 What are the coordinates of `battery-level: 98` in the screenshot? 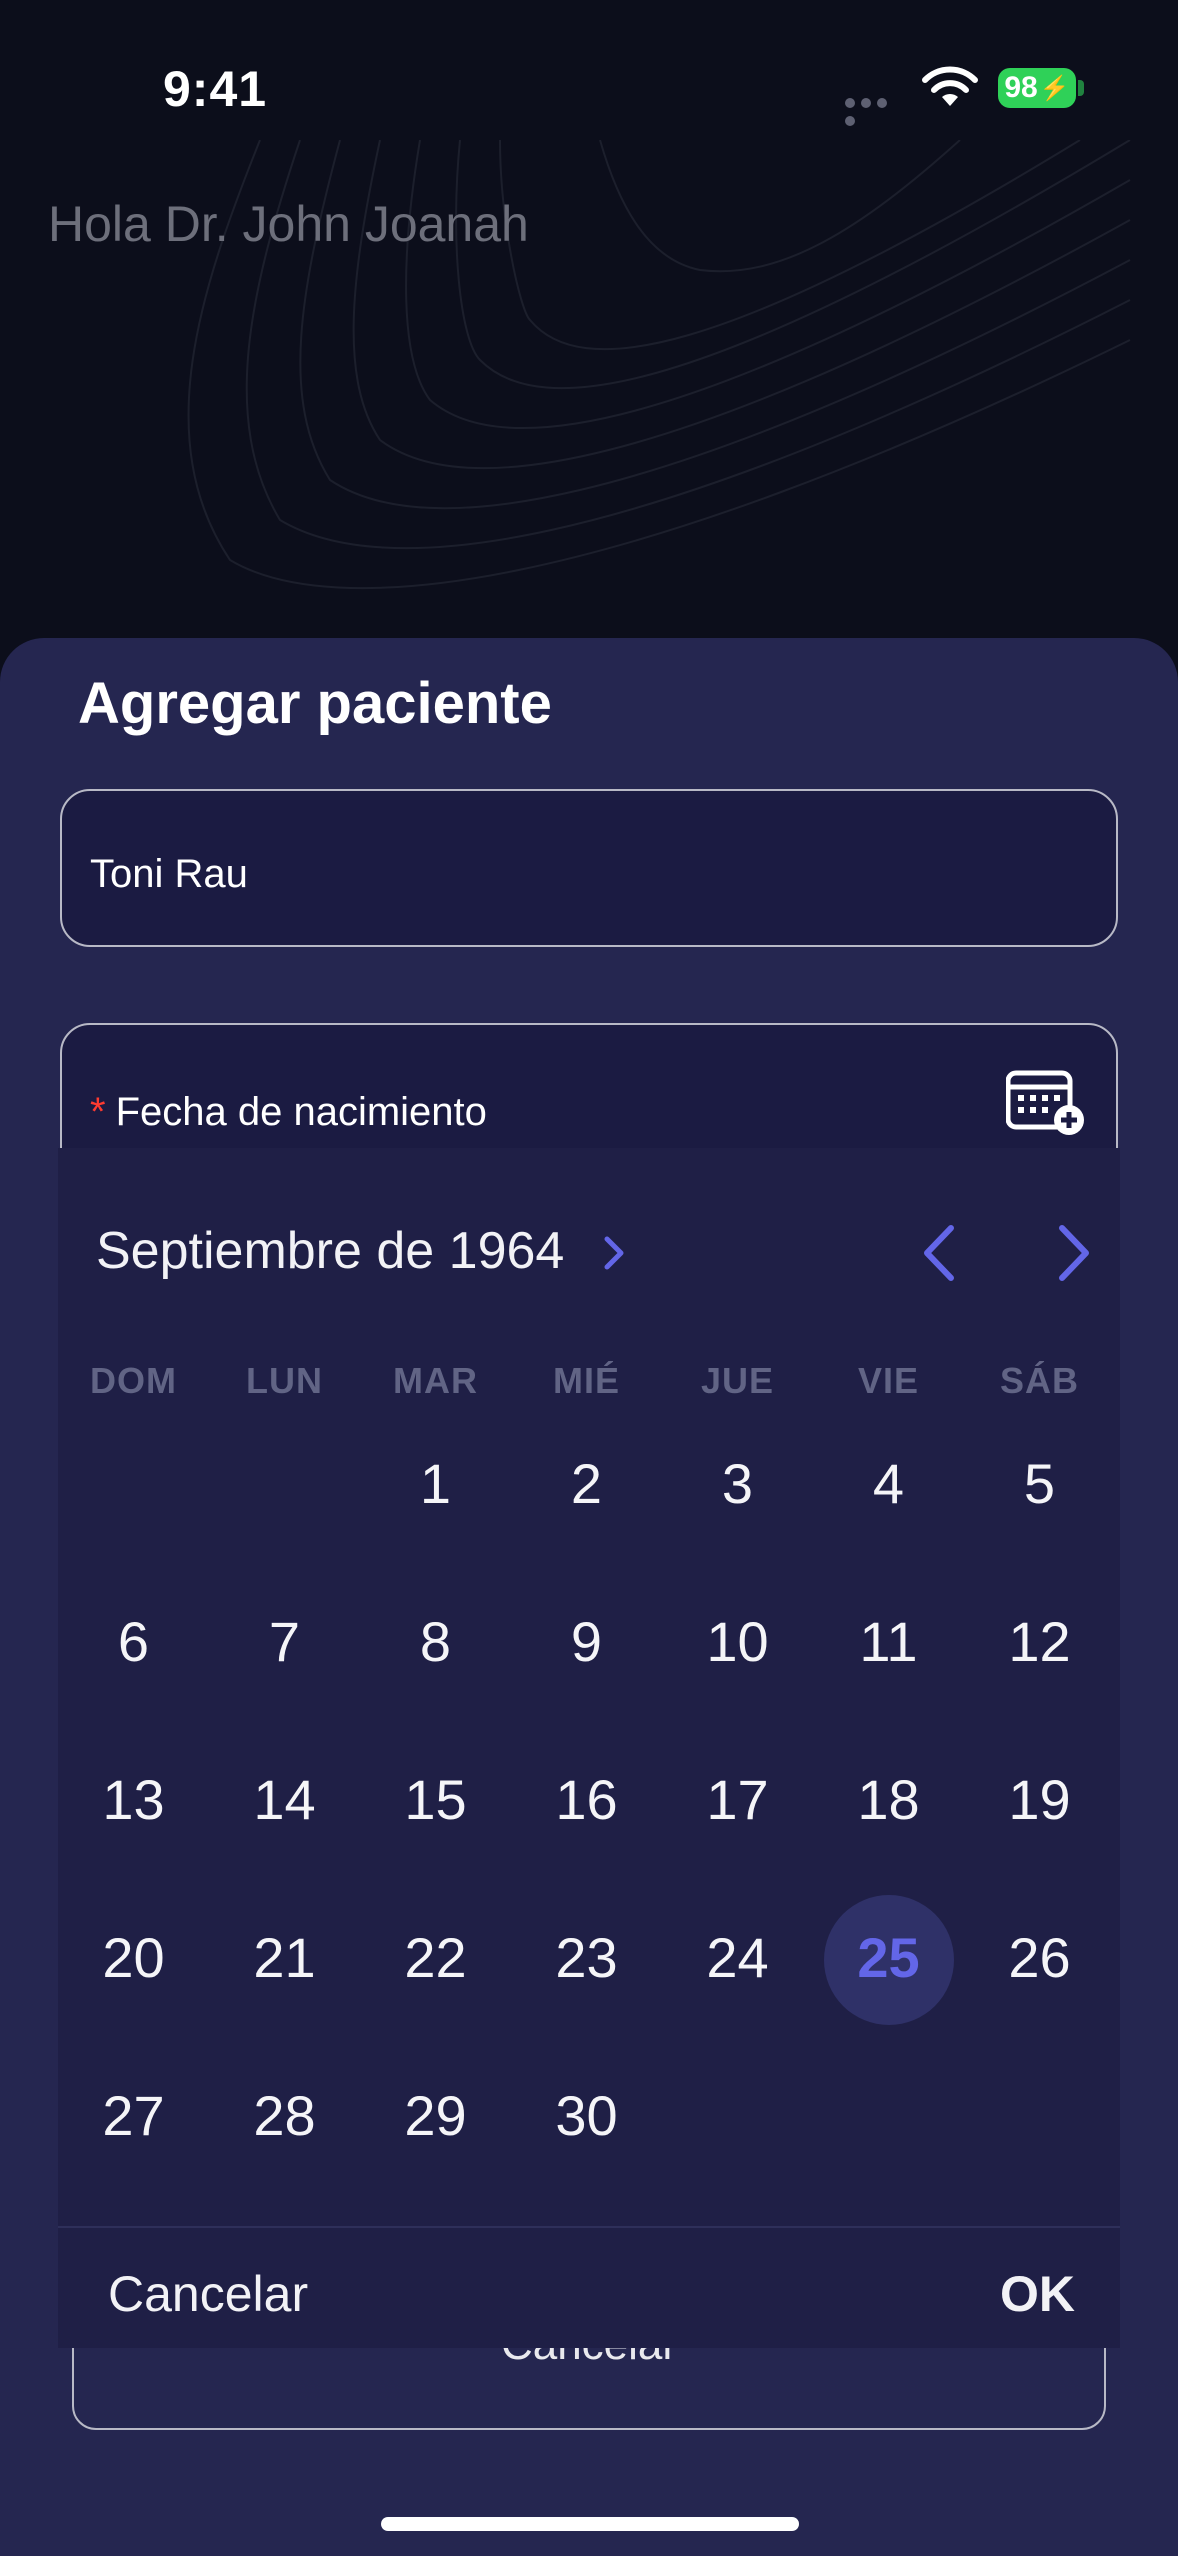 It's located at (1021, 87).